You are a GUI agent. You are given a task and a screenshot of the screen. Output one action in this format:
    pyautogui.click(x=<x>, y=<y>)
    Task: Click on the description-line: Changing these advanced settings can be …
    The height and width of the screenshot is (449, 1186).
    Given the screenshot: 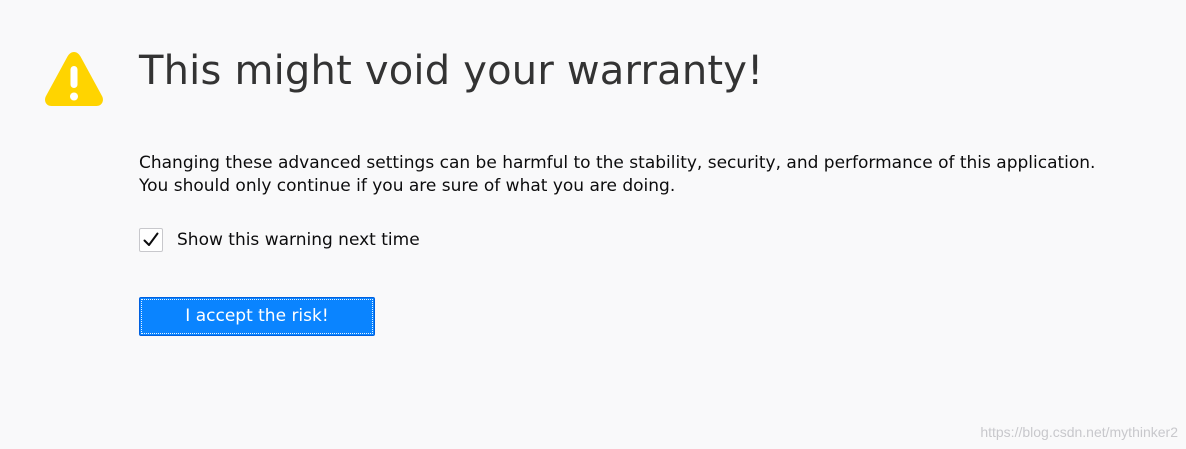 What is the action you would take?
    pyautogui.click(x=617, y=163)
    